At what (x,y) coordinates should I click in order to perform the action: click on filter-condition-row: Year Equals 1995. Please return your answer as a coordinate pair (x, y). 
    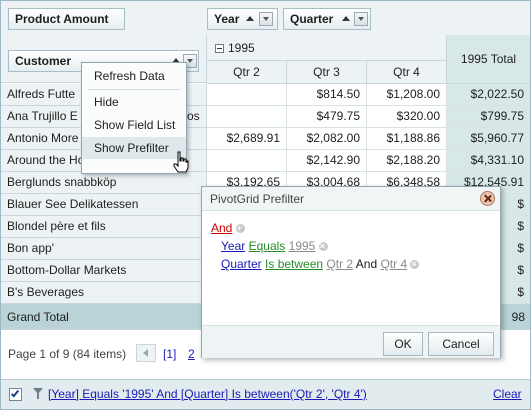
    Looking at the image, I should click on (274, 246).